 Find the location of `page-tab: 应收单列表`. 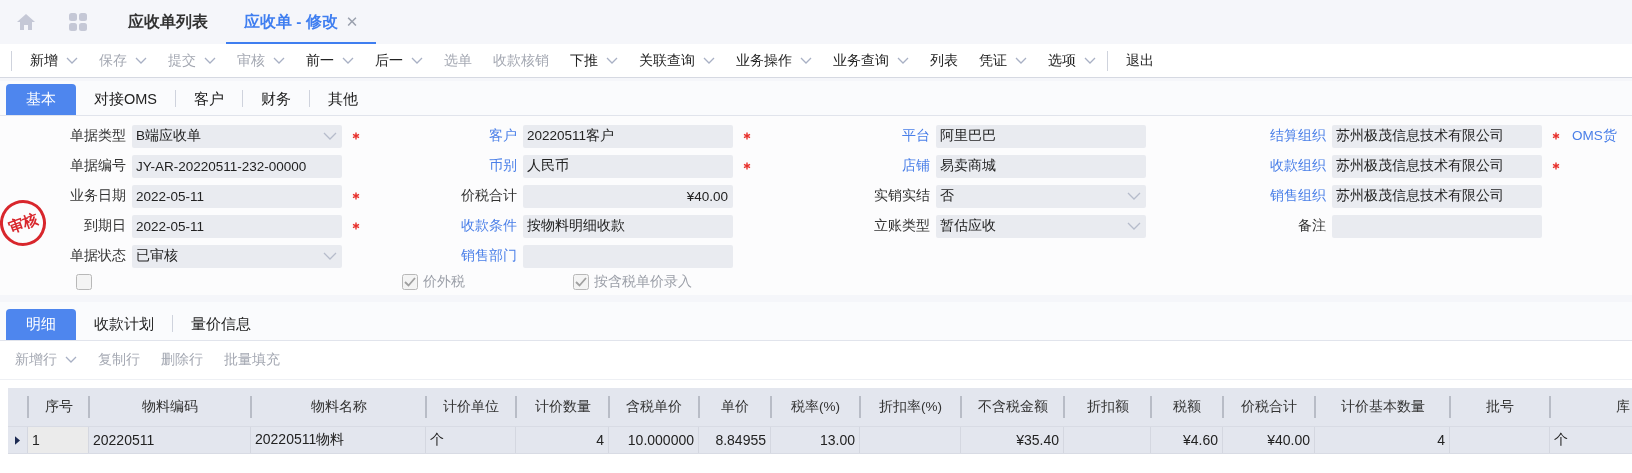

page-tab: 应收单列表 is located at coordinates (168, 22).